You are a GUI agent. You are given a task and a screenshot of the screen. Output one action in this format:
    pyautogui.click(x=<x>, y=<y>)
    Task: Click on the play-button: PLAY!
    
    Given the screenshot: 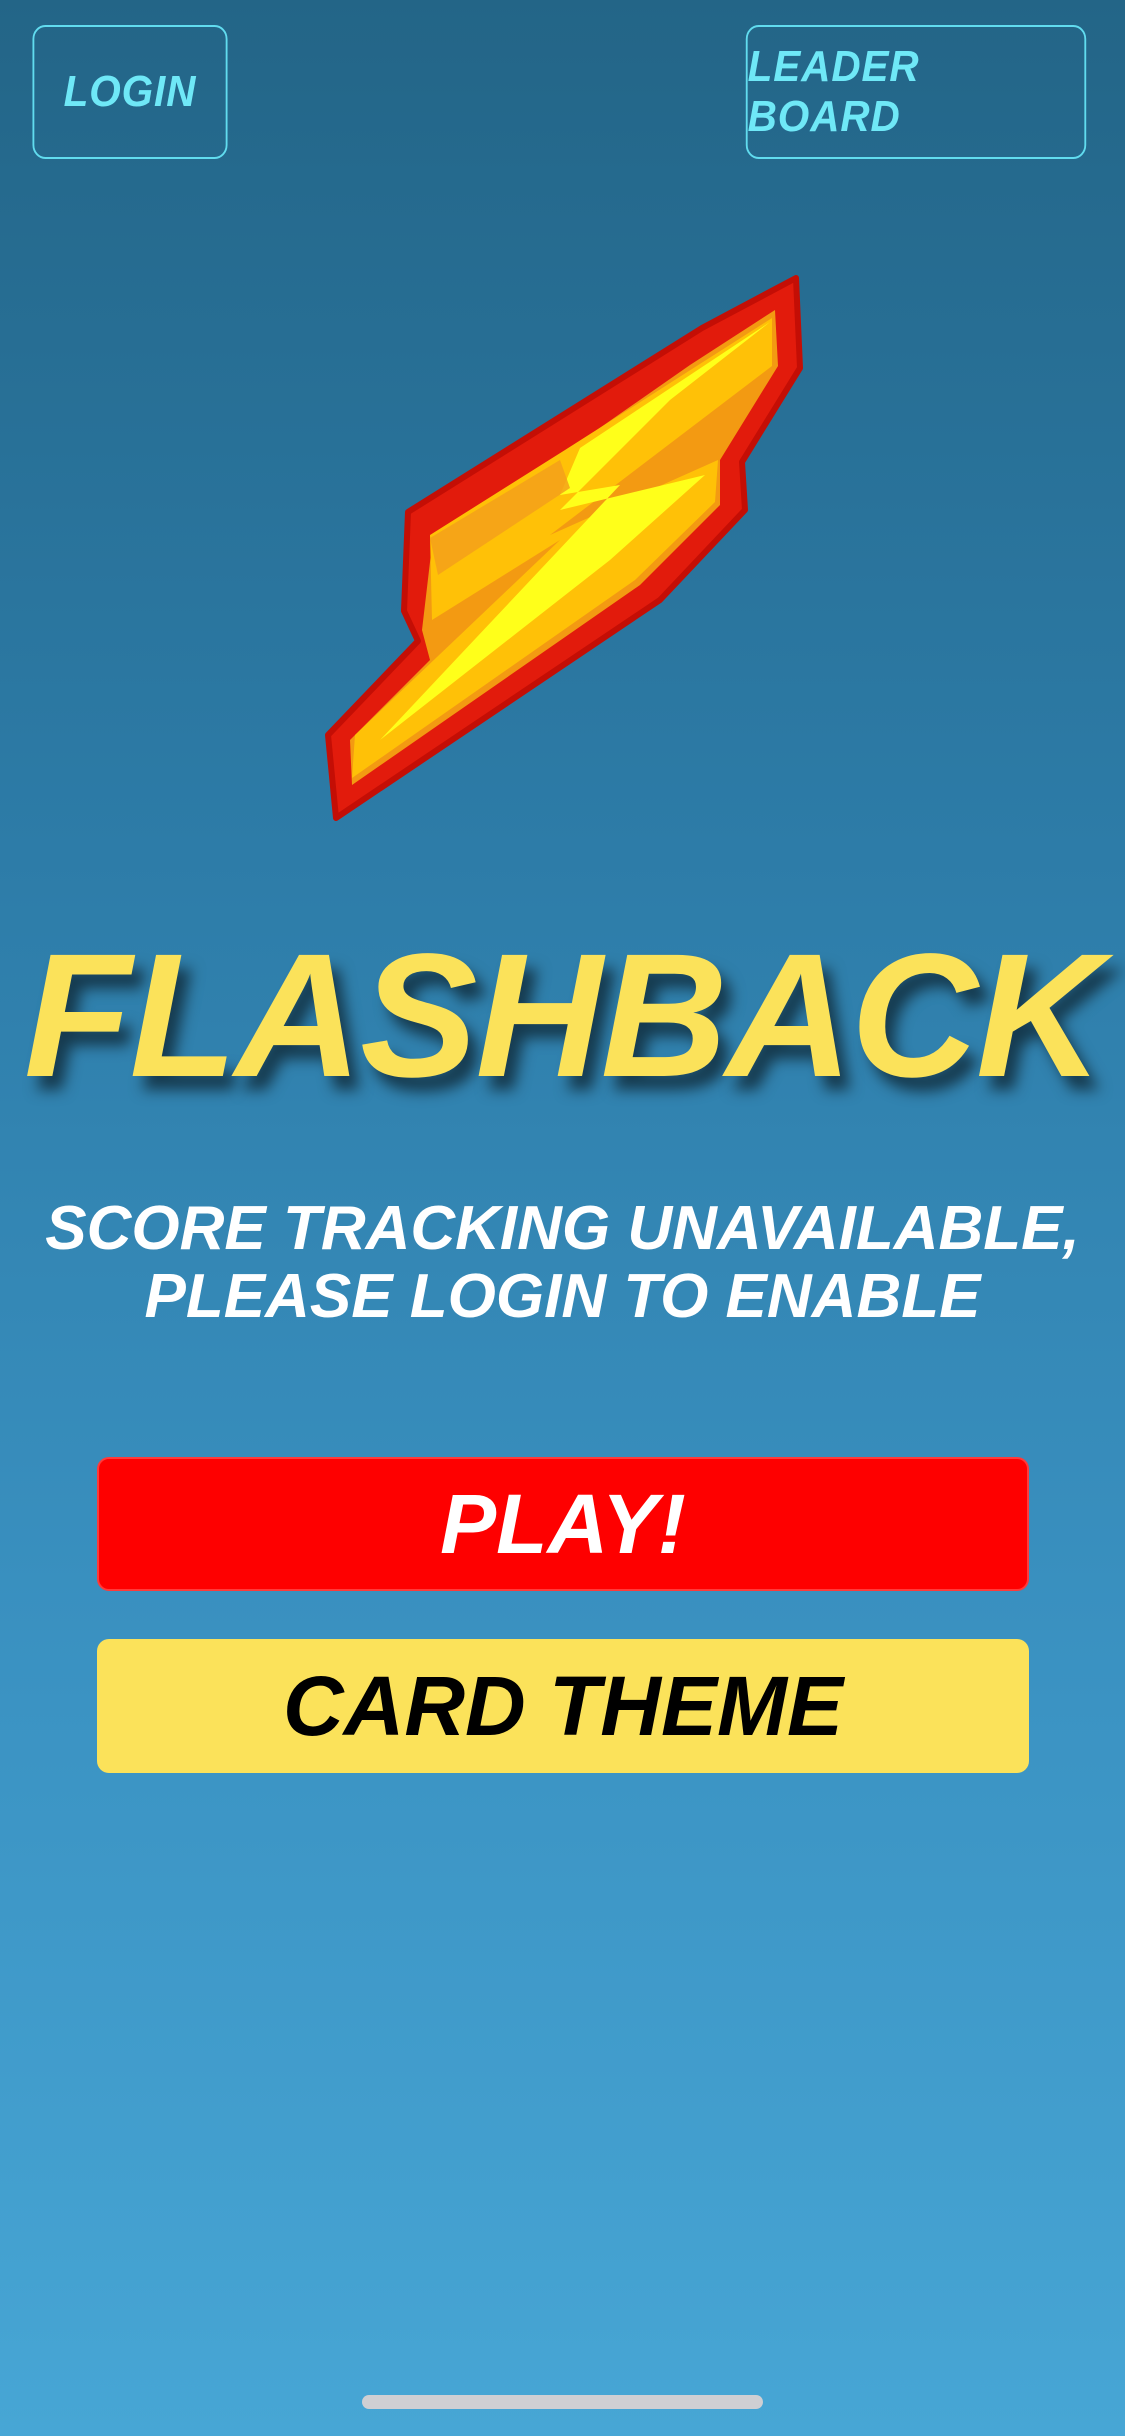 What is the action you would take?
    pyautogui.click(x=563, y=1524)
    